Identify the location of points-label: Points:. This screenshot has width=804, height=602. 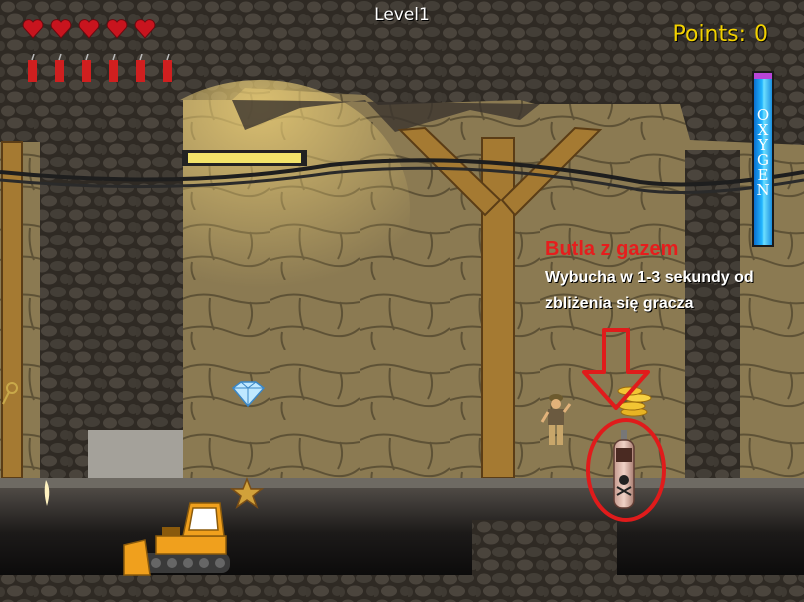
(709, 34).